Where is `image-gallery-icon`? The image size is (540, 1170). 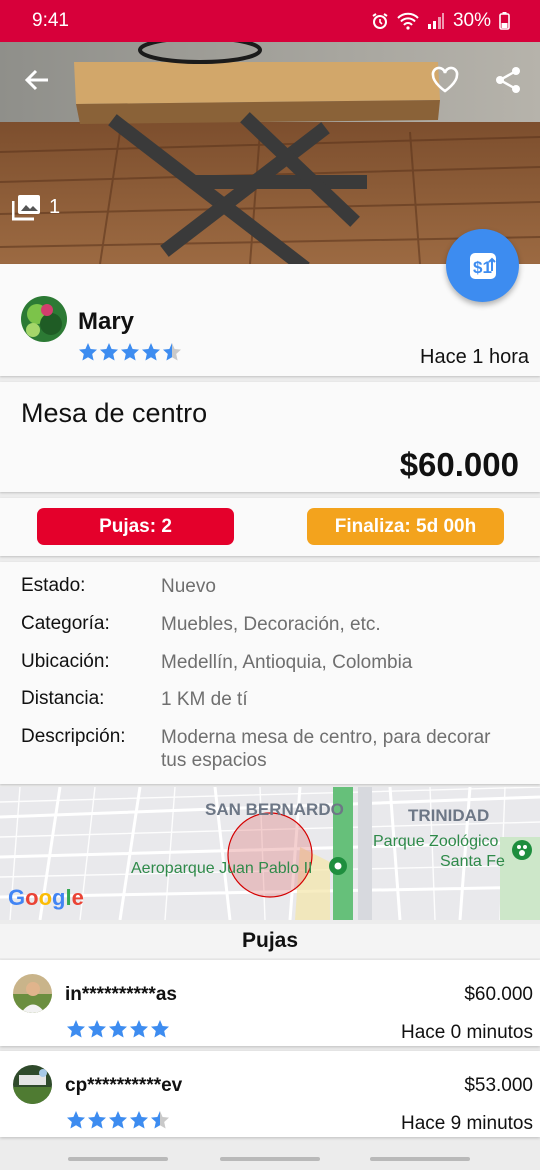
image-gallery-icon is located at coordinates (26, 208).